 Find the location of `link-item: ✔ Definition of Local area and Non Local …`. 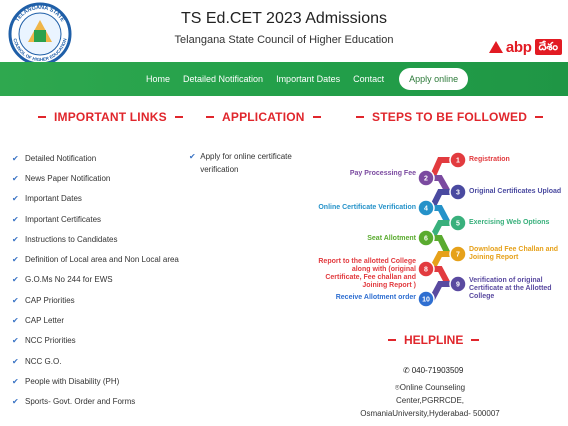

link-item: ✔ Definition of Local area and Non Local … is located at coordinates (102, 259).